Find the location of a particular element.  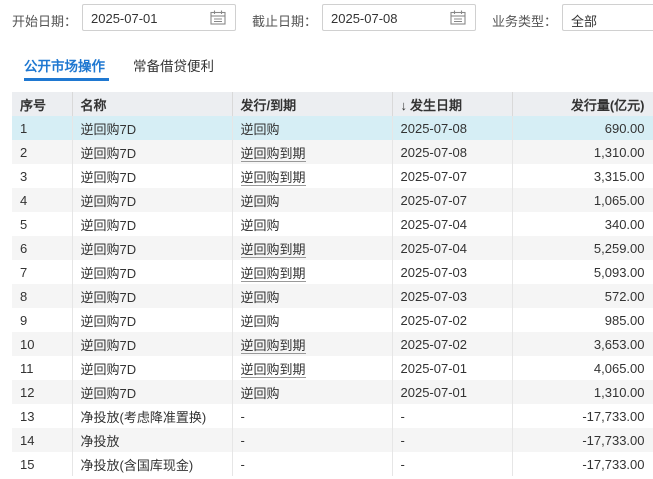

tab-open-market-operations: 公开市场操作 is located at coordinates (64, 65).